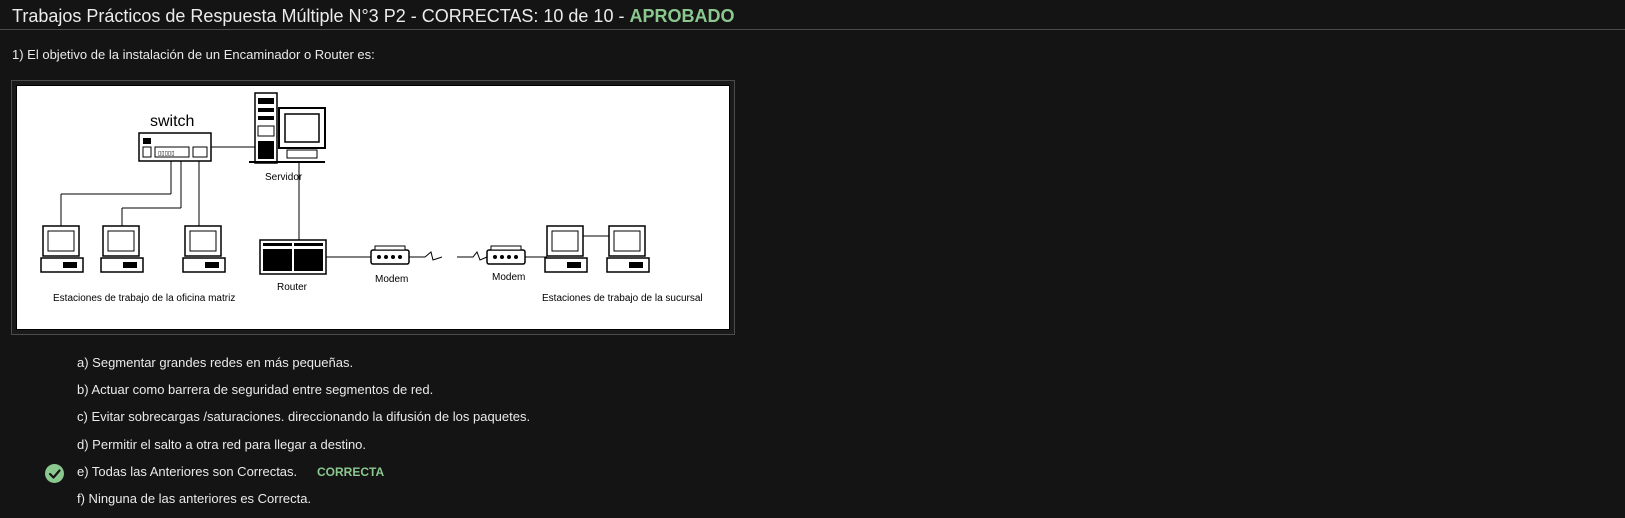 The width and height of the screenshot is (1625, 518). Describe the element at coordinates (292, 287) in the screenshot. I see `router-label: Router` at that location.